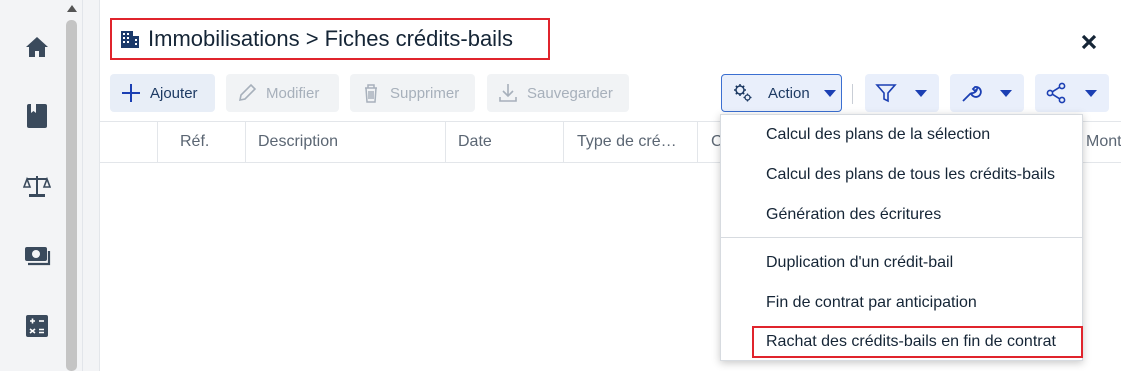 The width and height of the screenshot is (1121, 371). I want to click on sidebar-scrollbar, so click(71, 185).